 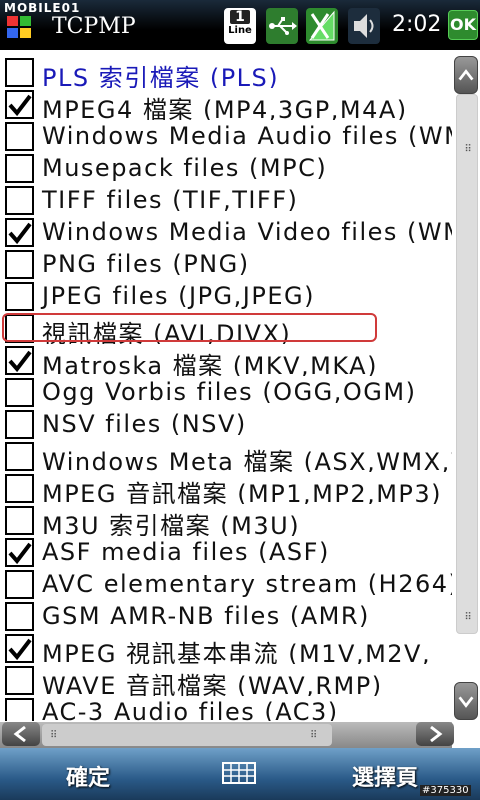 I want to click on clock-time: 2:02, so click(x=417, y=24).